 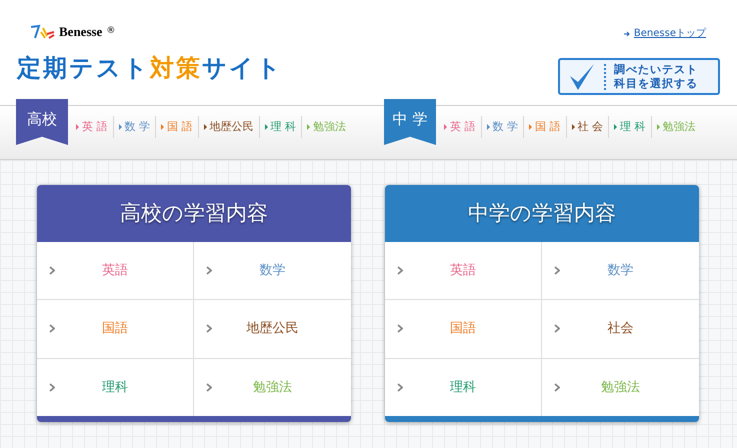 I want to click on button-label: 科目を選択する, so click(x=656, y=83).